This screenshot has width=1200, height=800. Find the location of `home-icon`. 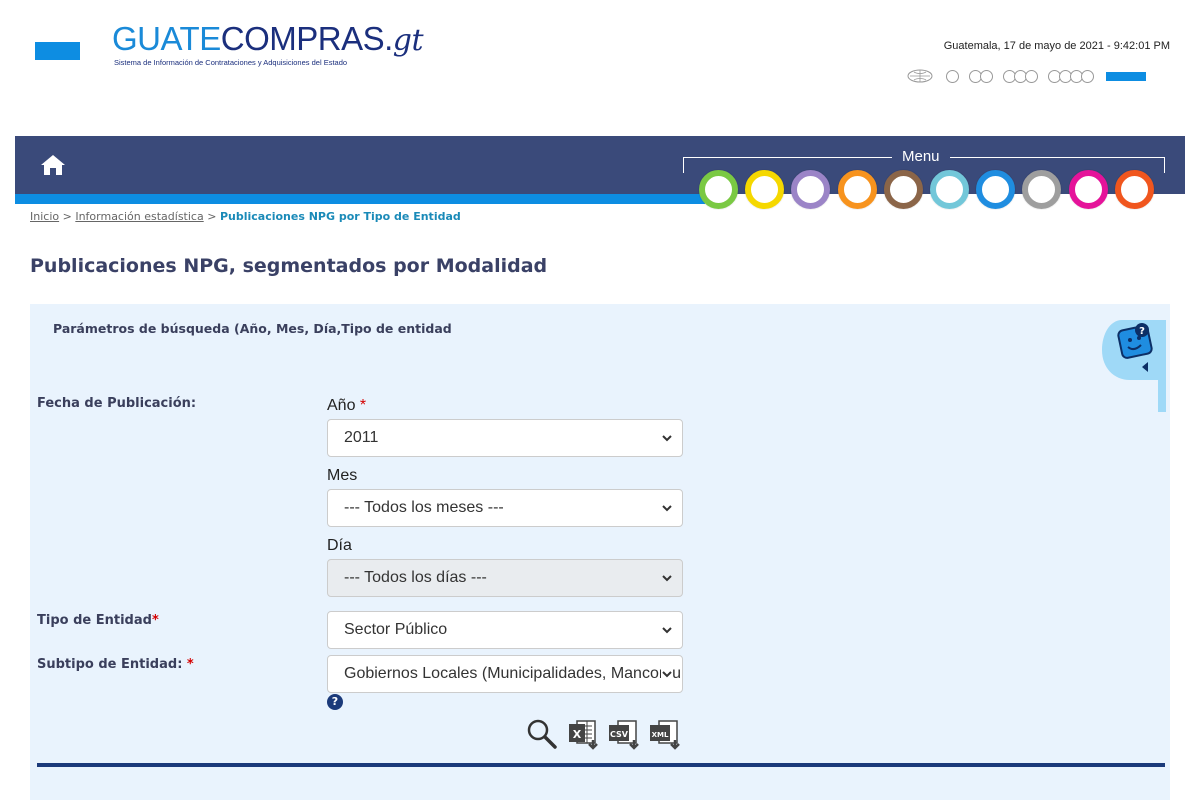

home-icon is located at coordinates (53, 165).